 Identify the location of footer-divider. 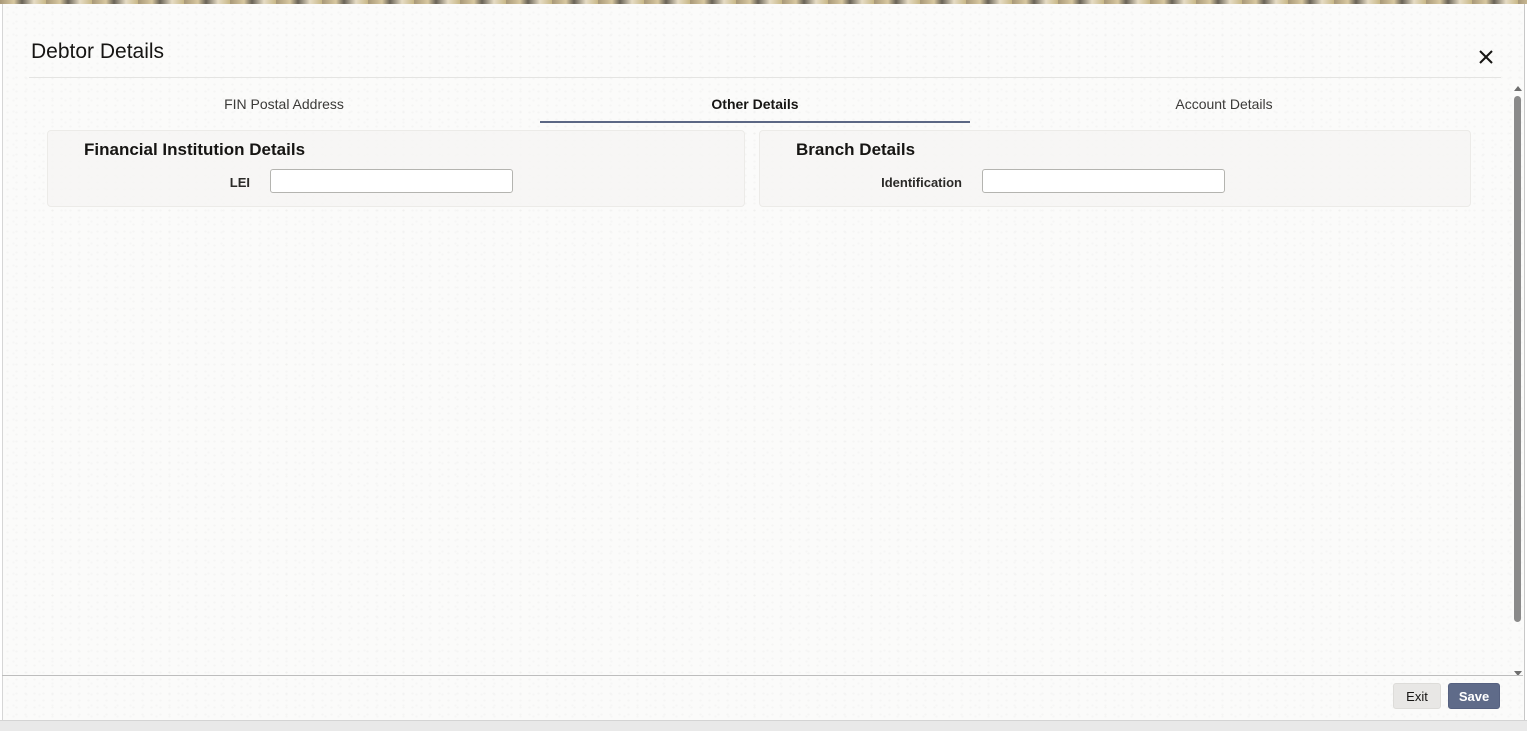
(762, 675).